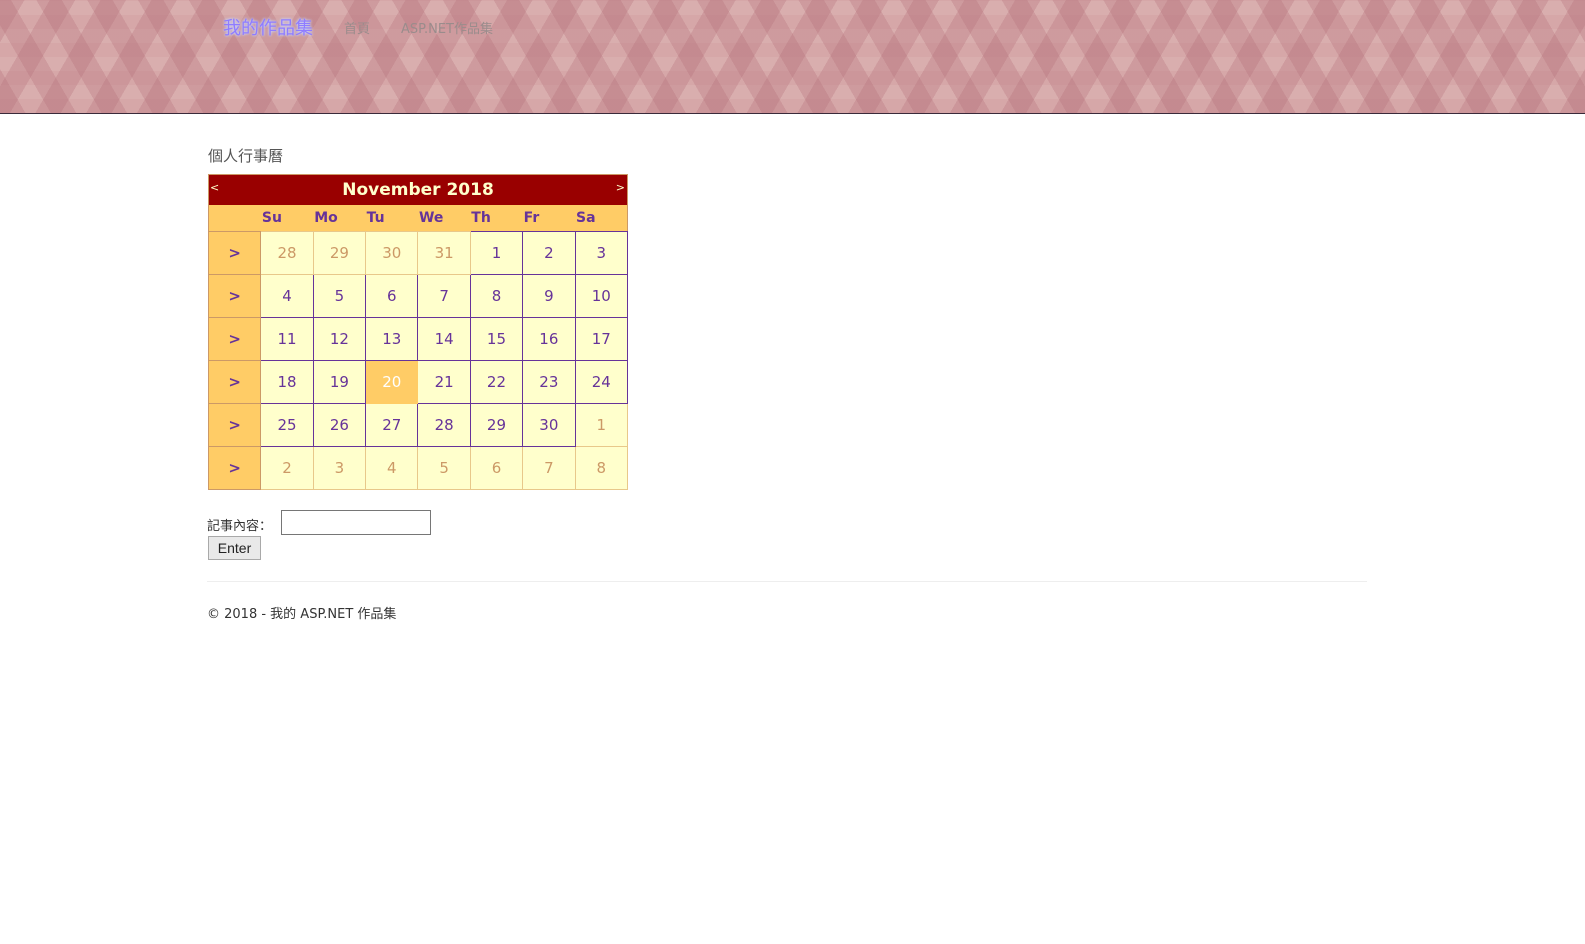 The height and width of the screenshot is (944, 1585). Describe the element at coordinates (549, 296) in the screenshot. I see `day-cell: 9` at that location.